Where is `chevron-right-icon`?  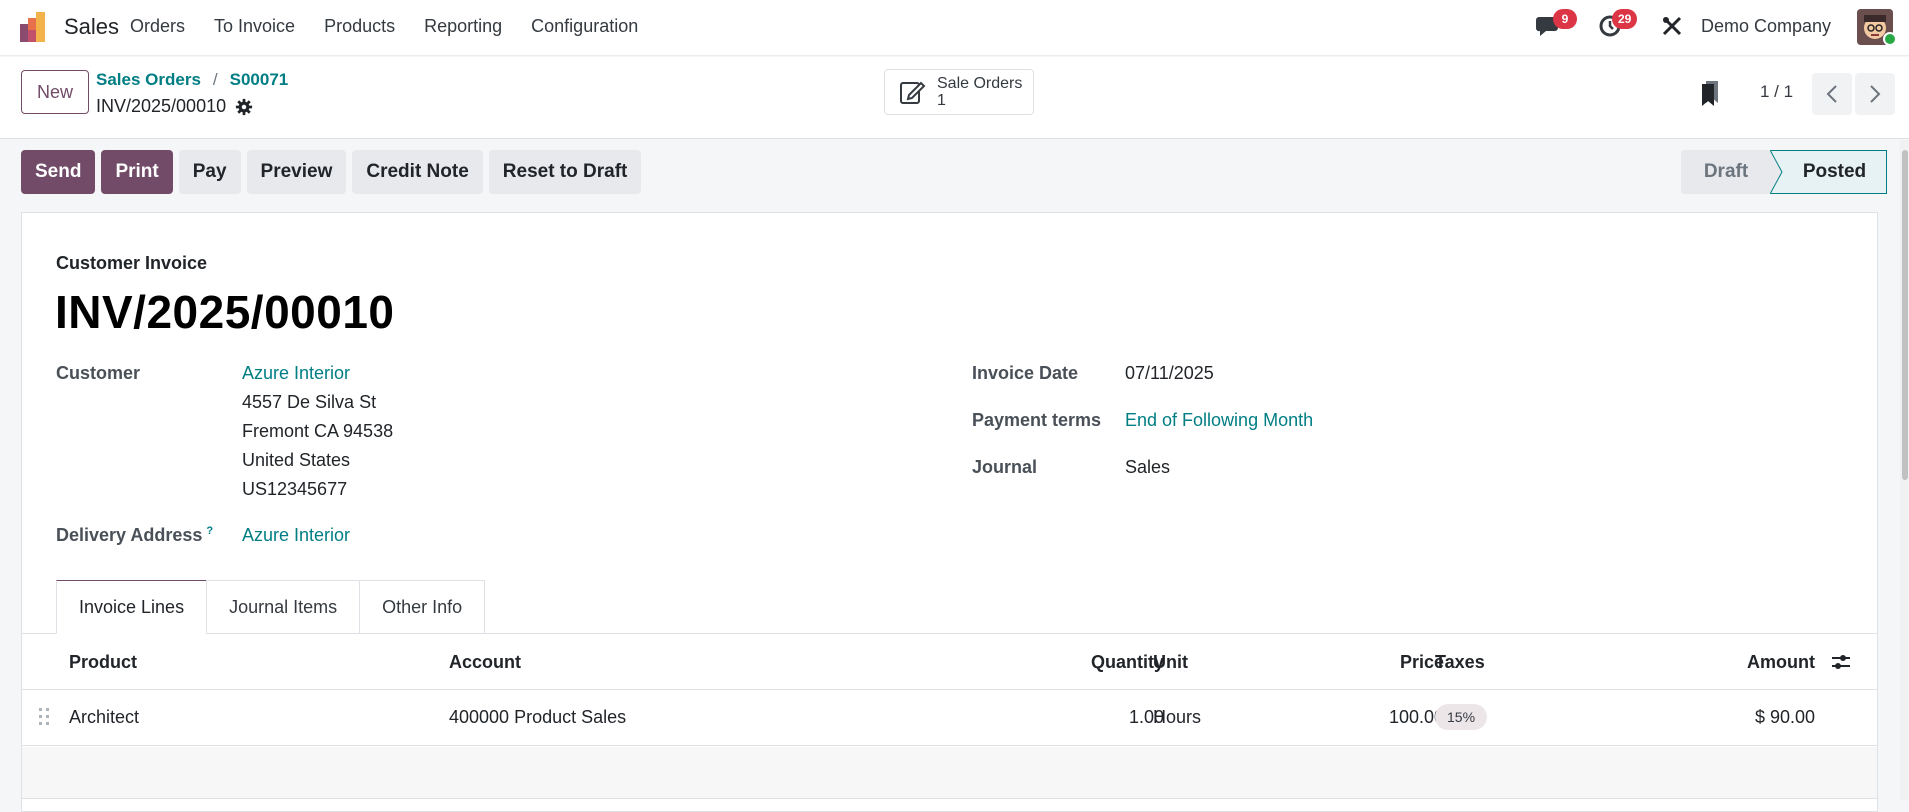
chevron-right-icon is located at coordinates (1875, 94).